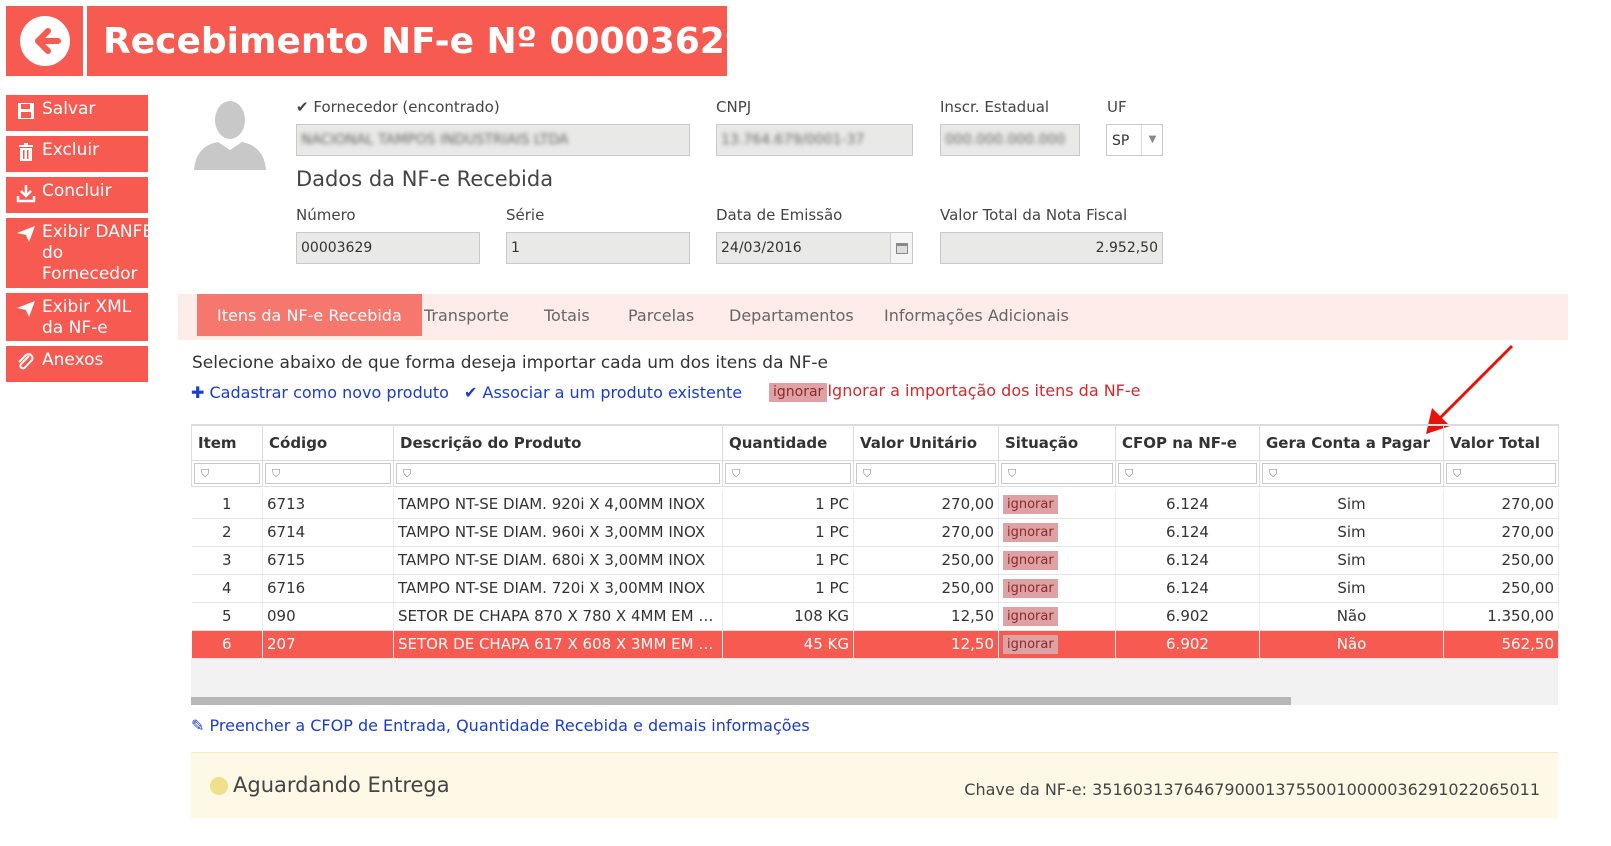 This screenshot has height=846, width=1611. Describe the element at coordinates (1187, 442) in the screenshot. I see `col-header-cfop: CFOP na NF-e` at that location.